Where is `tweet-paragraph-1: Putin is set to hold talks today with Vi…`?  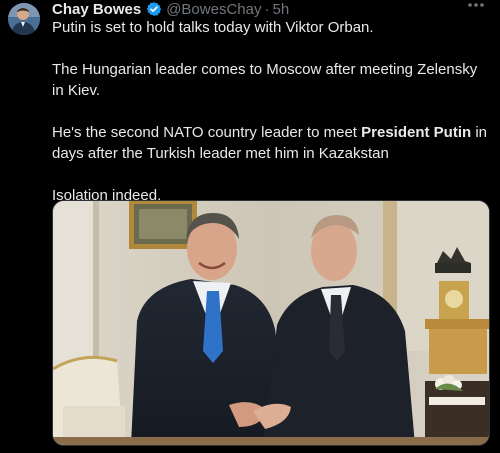
tweet-paragraph-1: Putin is set to hold talks today with Vi… is located at coordinates (213, 27).